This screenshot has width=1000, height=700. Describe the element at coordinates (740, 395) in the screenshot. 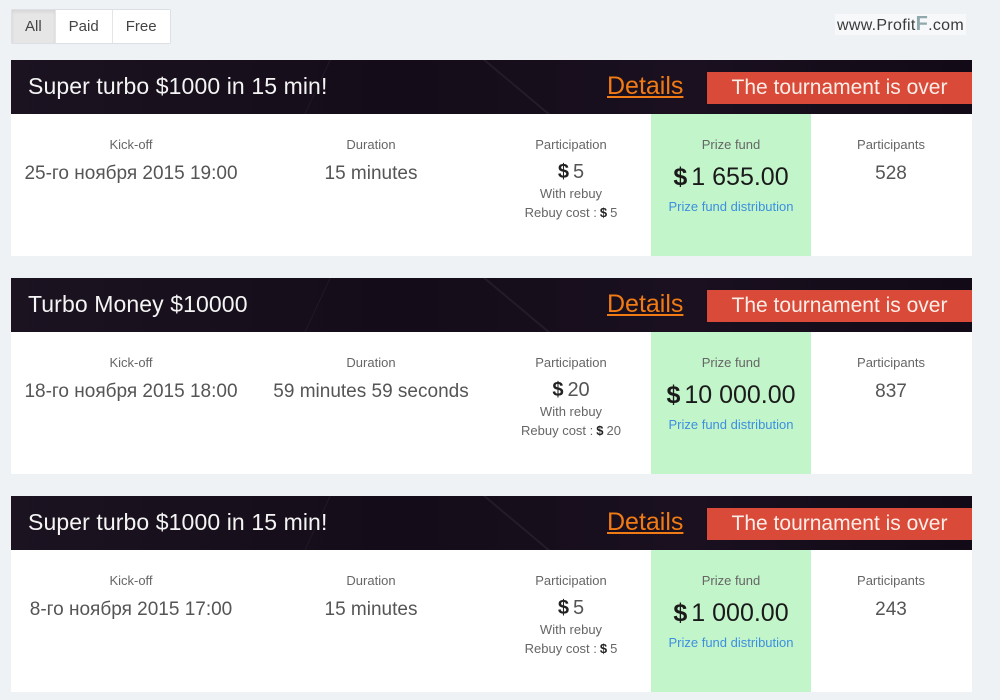

I see `prize-fund-value: 10 000.00` at that location.